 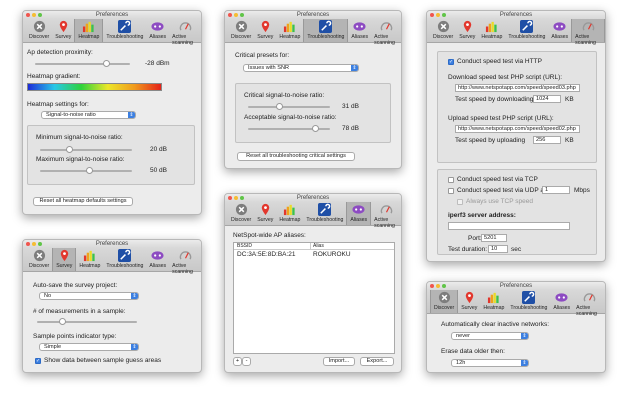 I want to click on bssid-column-header: BSSID, so click(x=244, y=246).